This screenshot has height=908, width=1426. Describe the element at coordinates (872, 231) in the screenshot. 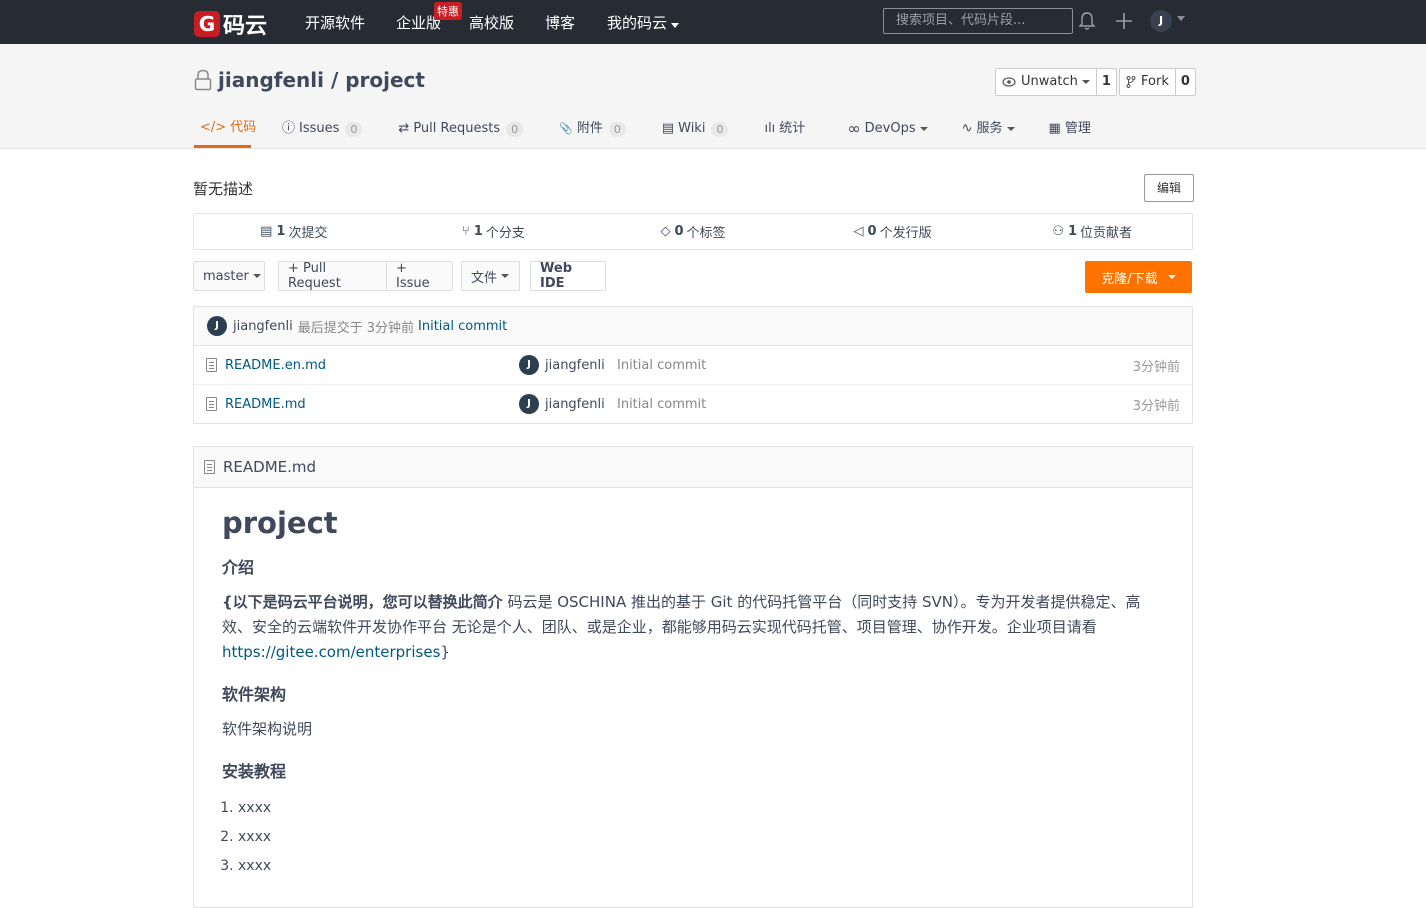

I see `stat-number: 0` at that location.